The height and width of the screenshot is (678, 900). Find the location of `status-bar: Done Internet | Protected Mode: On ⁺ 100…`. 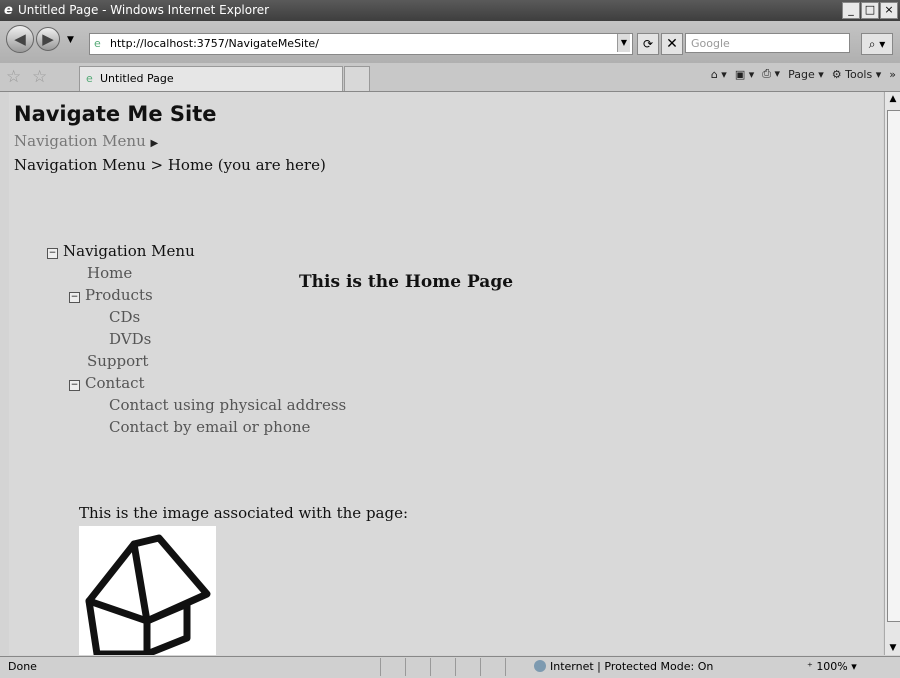

status-bar: Done Internet | Protected Mode: On ⁺ 100… is located at coordinates (450, 667).